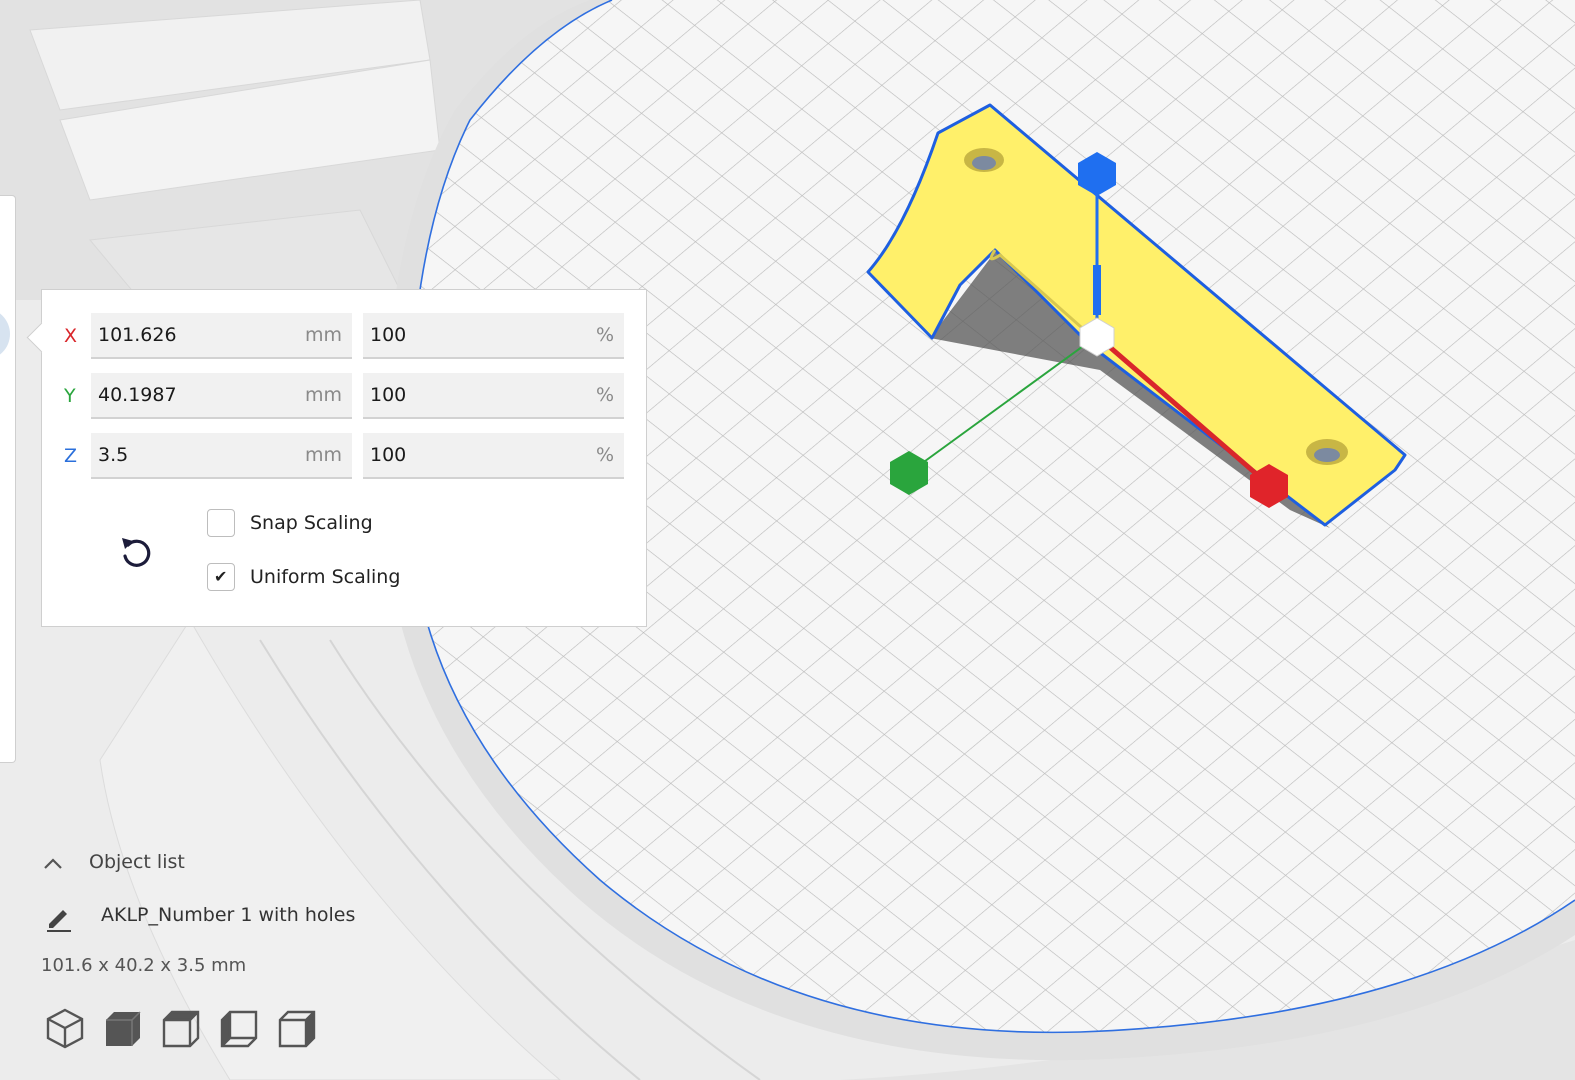 The width and height of the screenshot is (1575, 1080). What do you see at coordinates (221, 523) in the screenshot?
I see `snap-scaling-checkbox` at bounding box center [221, 523].